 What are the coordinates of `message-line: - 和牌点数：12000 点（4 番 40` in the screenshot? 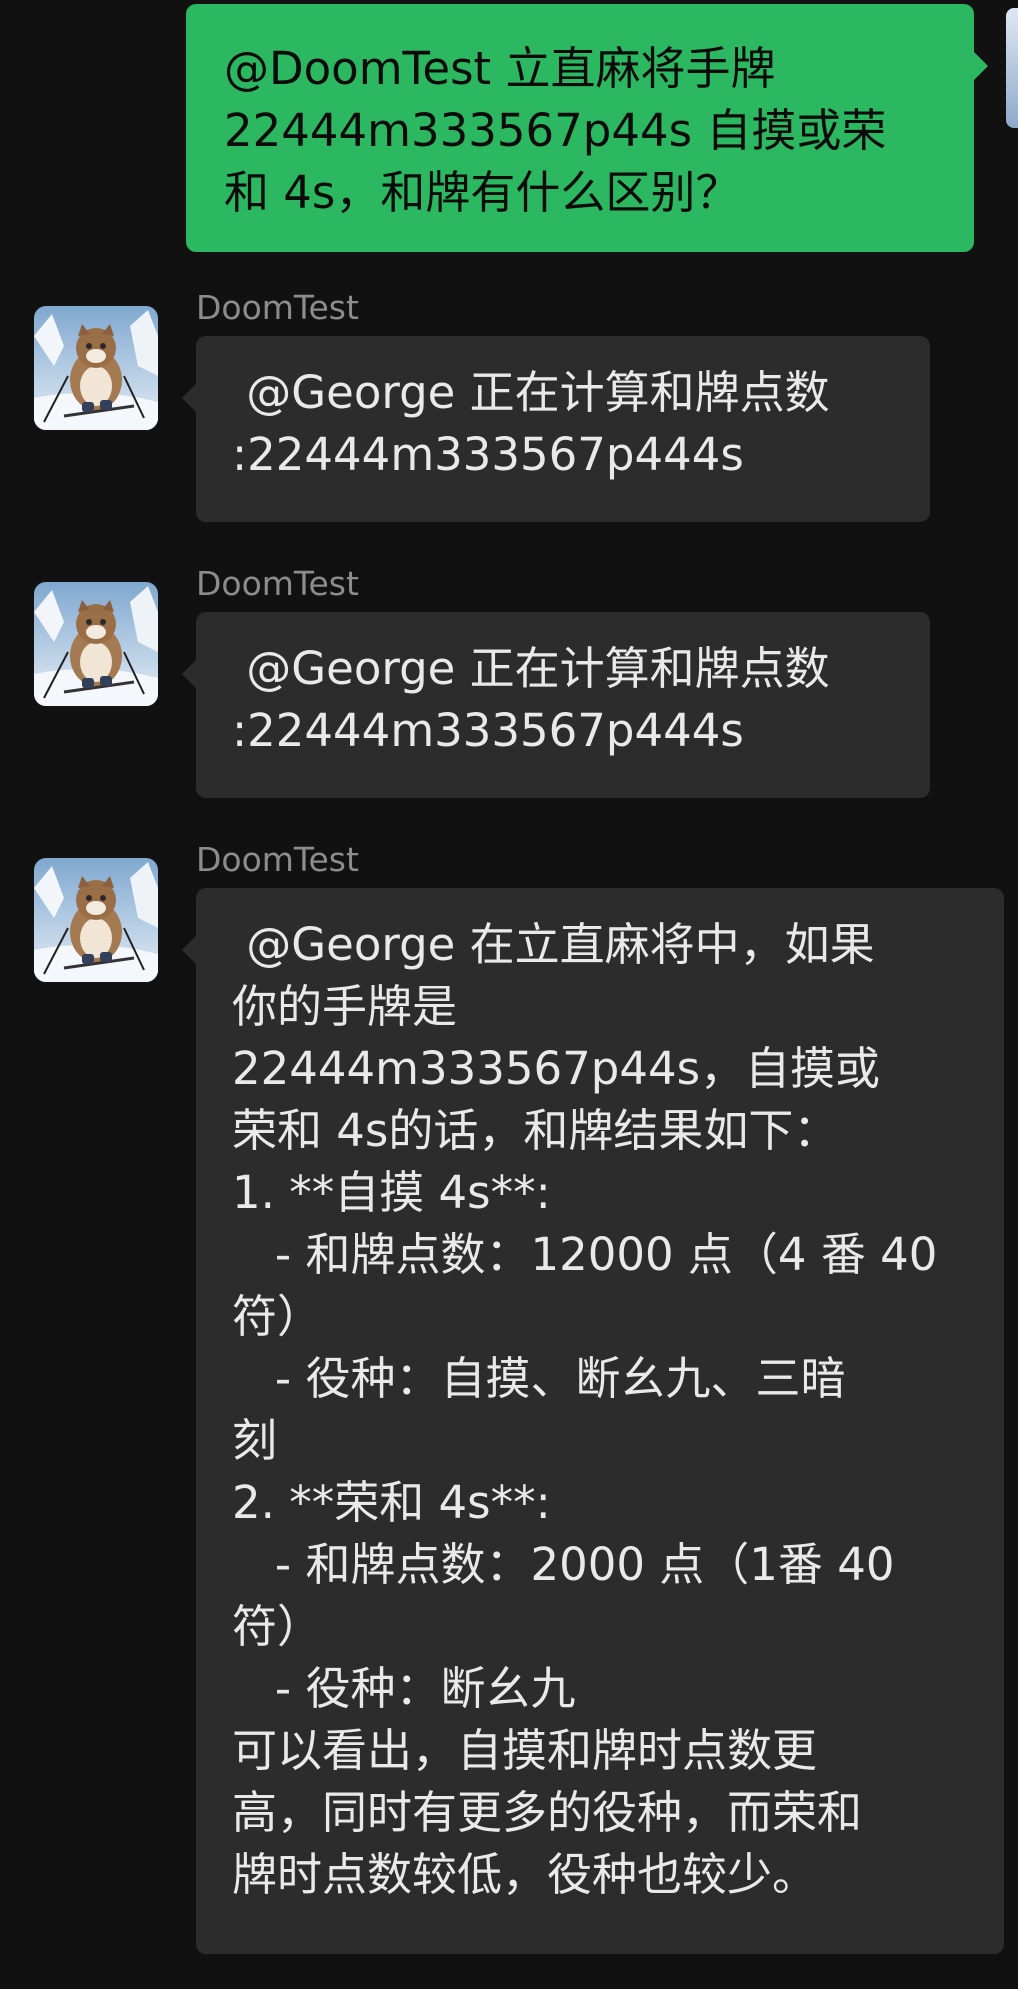 It's located at (585, 1254).